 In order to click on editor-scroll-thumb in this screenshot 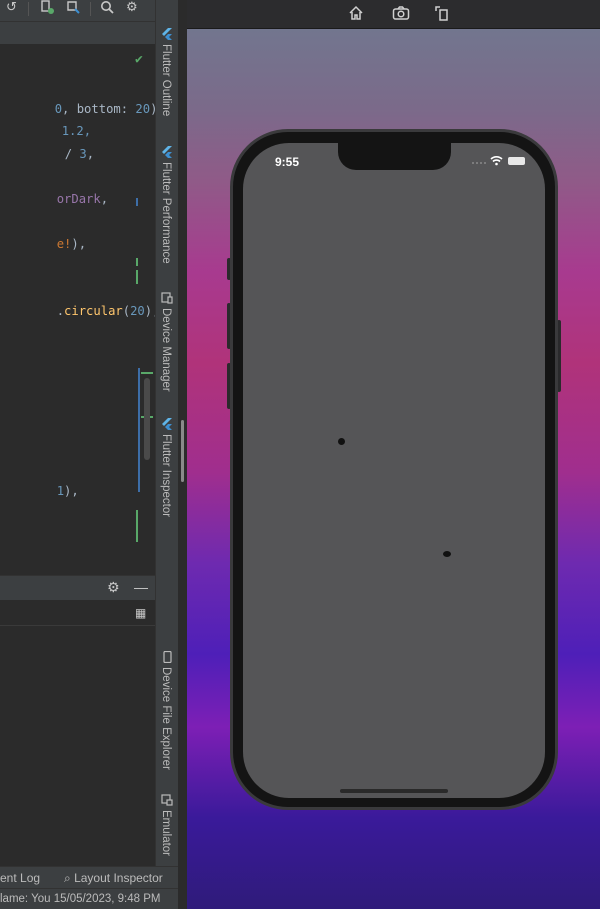, I will do `click(146, 433)`.